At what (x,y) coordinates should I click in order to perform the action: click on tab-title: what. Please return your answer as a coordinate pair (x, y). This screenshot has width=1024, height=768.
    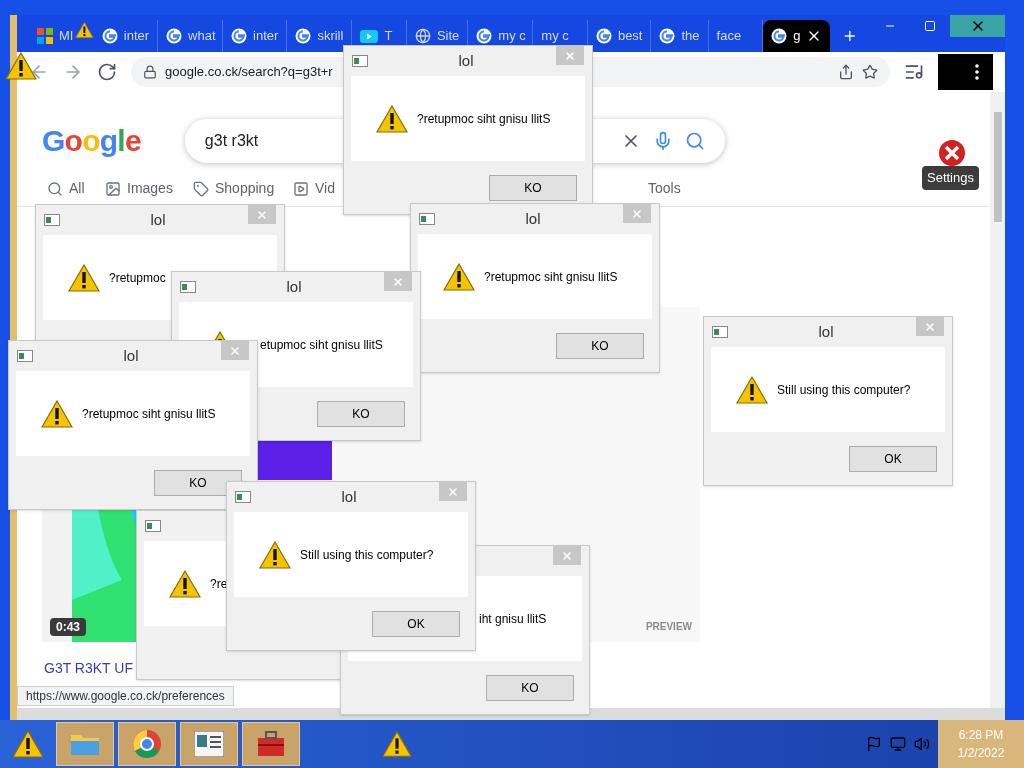
    Looking at the image, I should click on (202, 36).